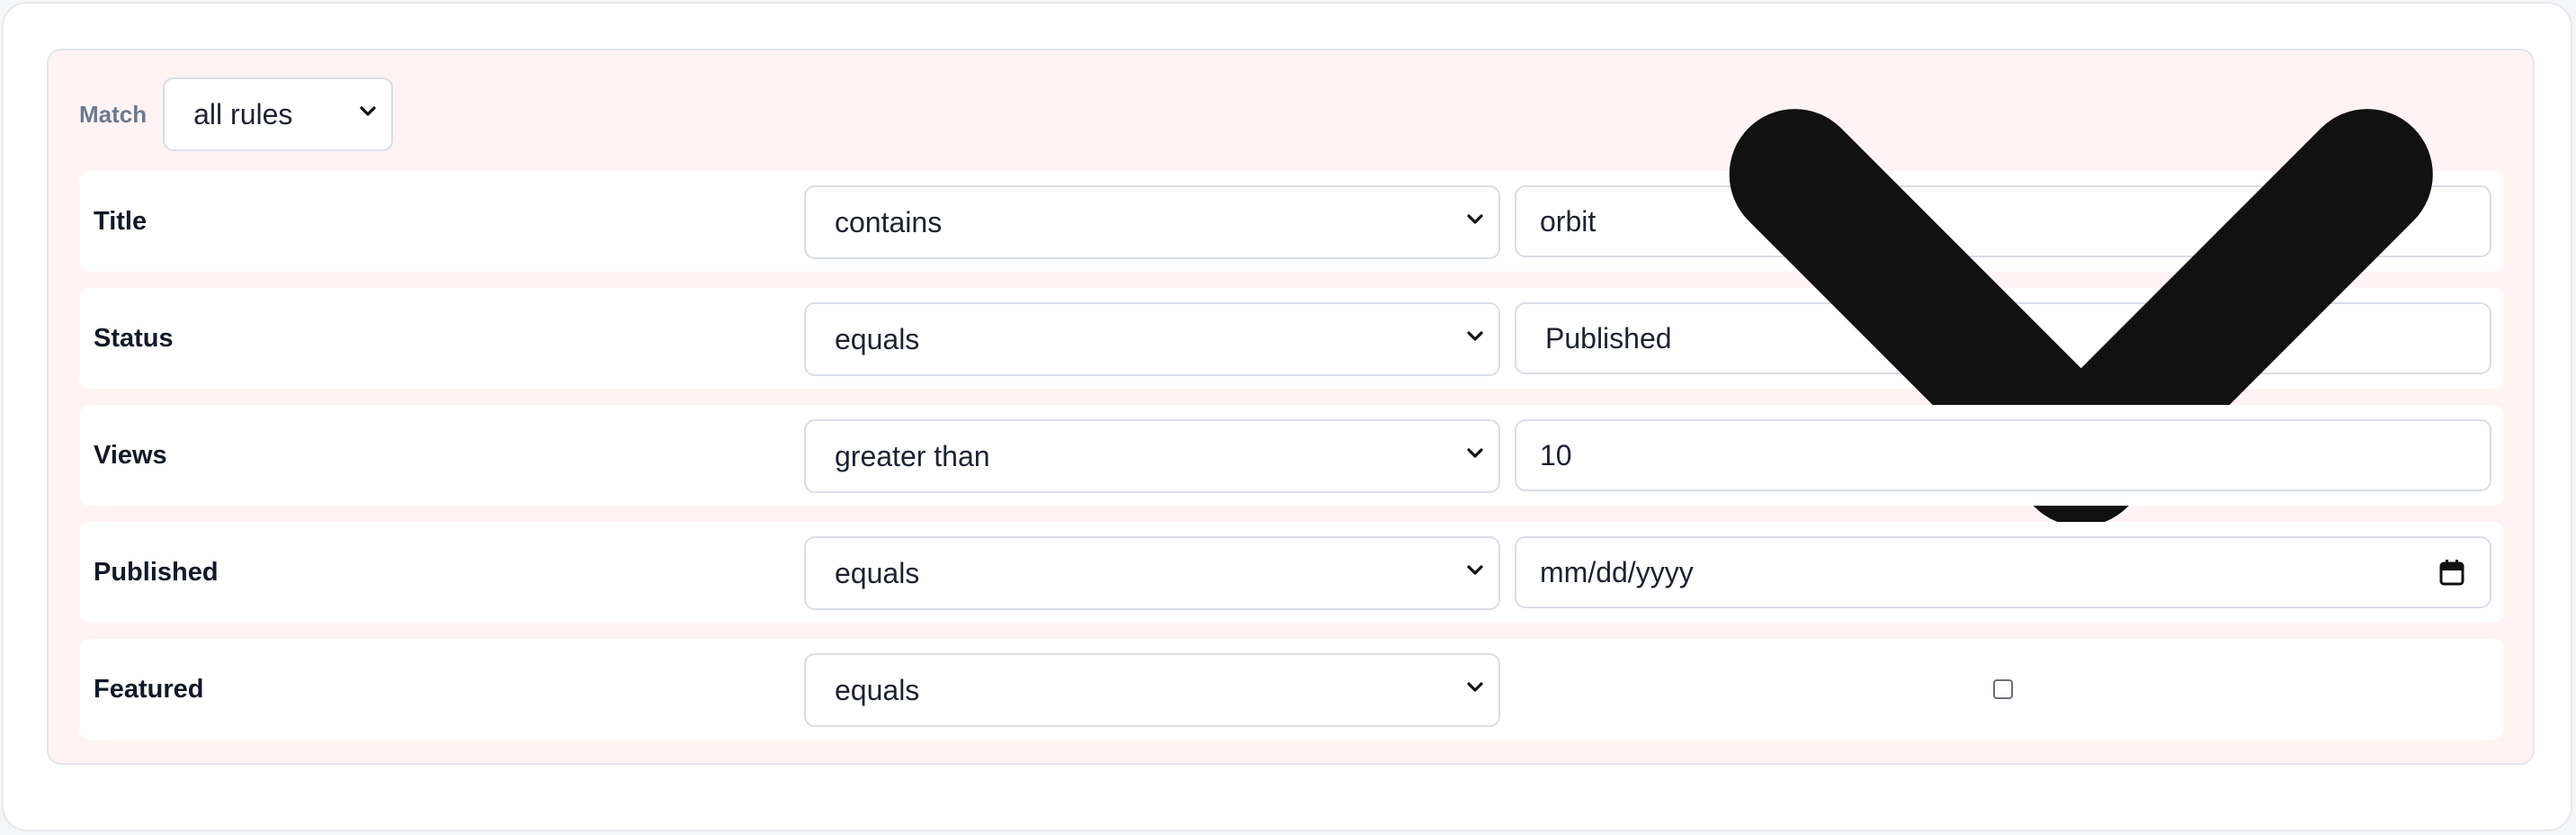 The width and height of the screenshot is (2576, 835). I want to click on operator-value: contains, so click(889, 221).